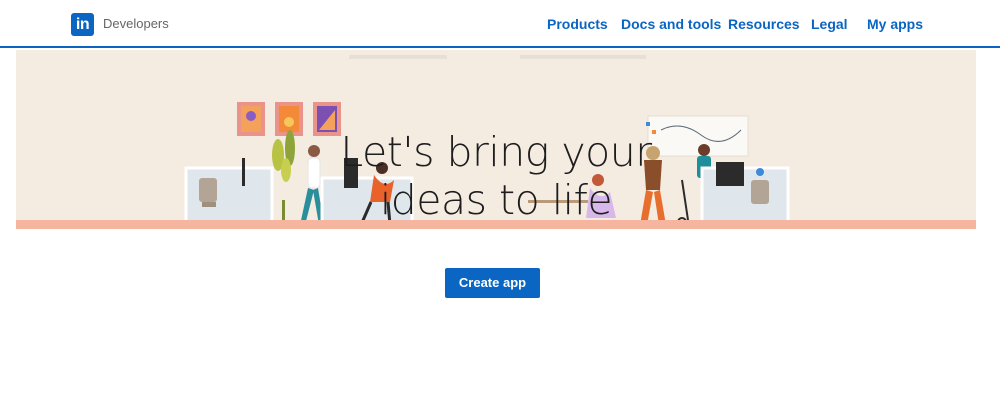  I want to click on create-app-button: Create app, so click(492, 283).